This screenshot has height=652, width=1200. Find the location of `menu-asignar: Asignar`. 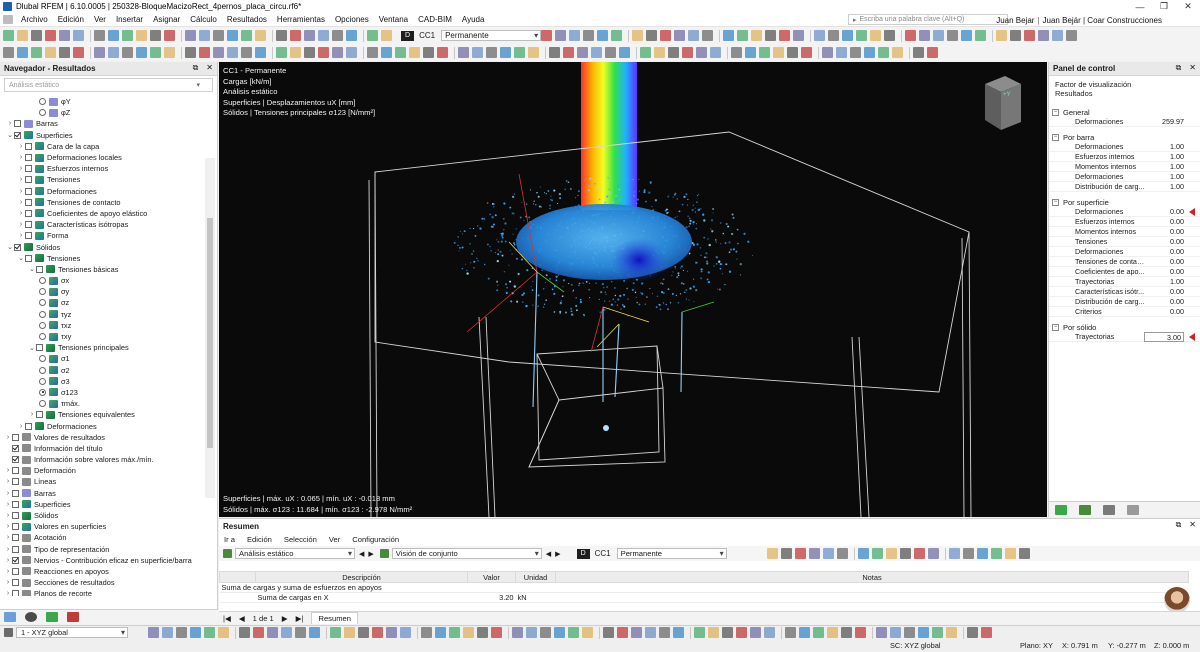

menu-asignar: Asignar is located at coordinates (166, 19).